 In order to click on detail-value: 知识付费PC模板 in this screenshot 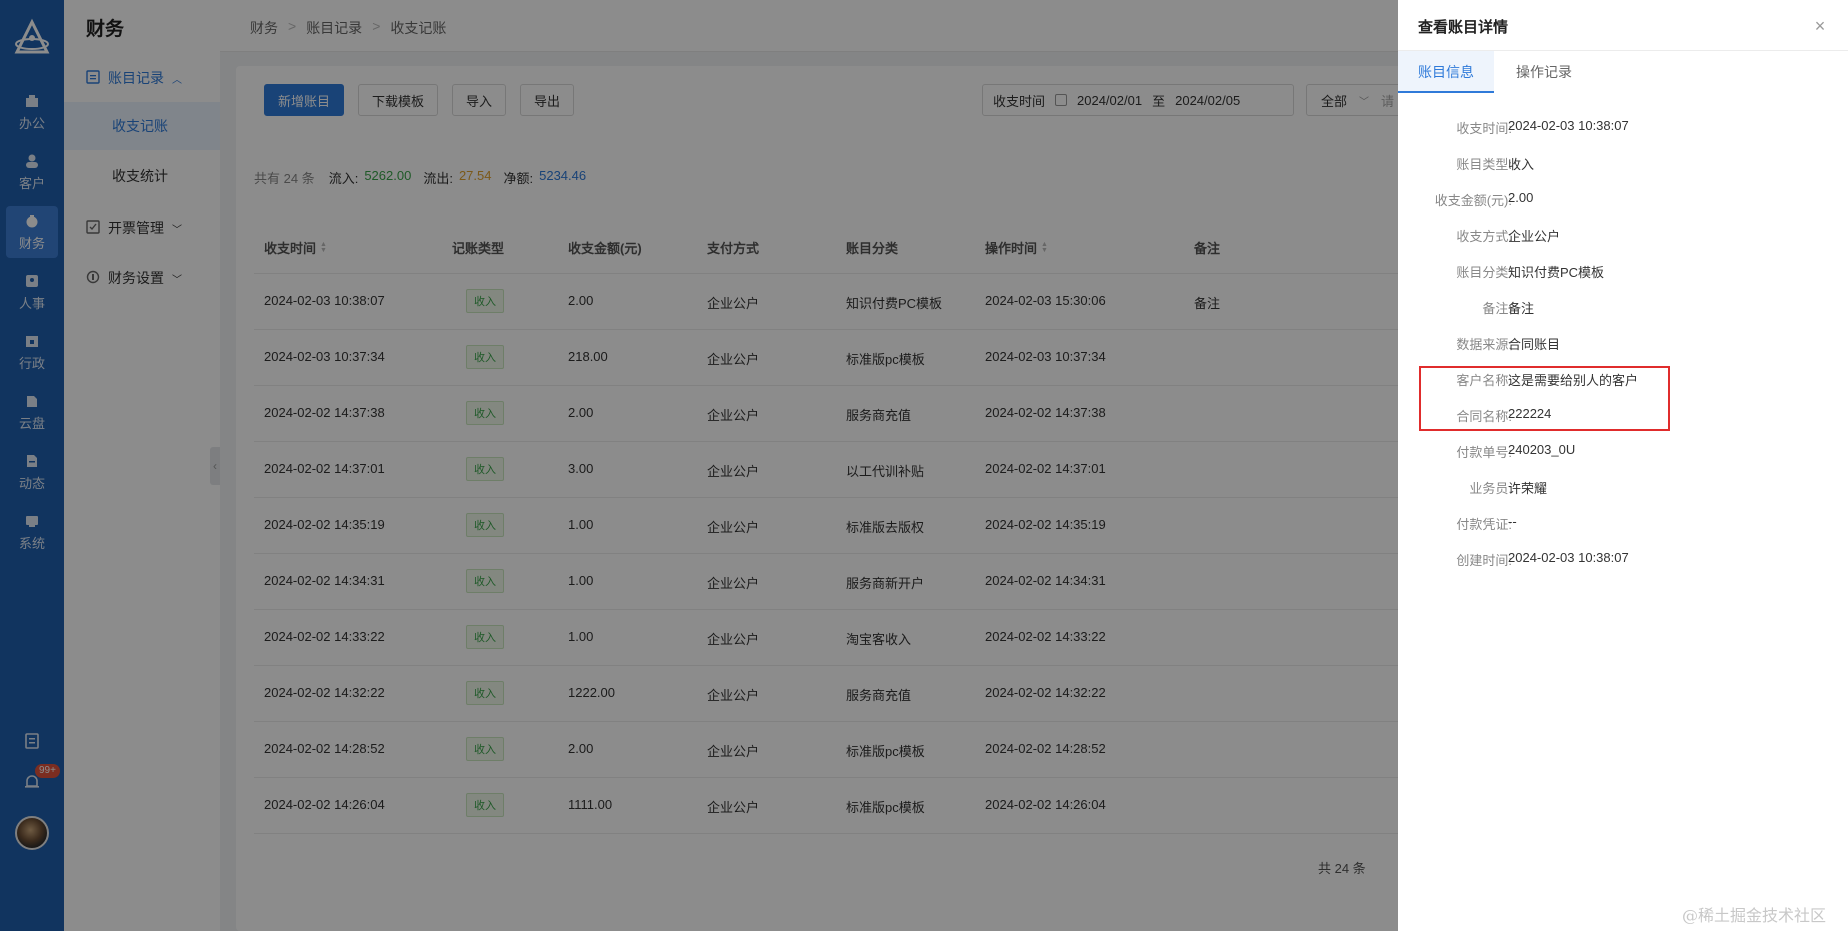, I will do `click(1556, 272)`.